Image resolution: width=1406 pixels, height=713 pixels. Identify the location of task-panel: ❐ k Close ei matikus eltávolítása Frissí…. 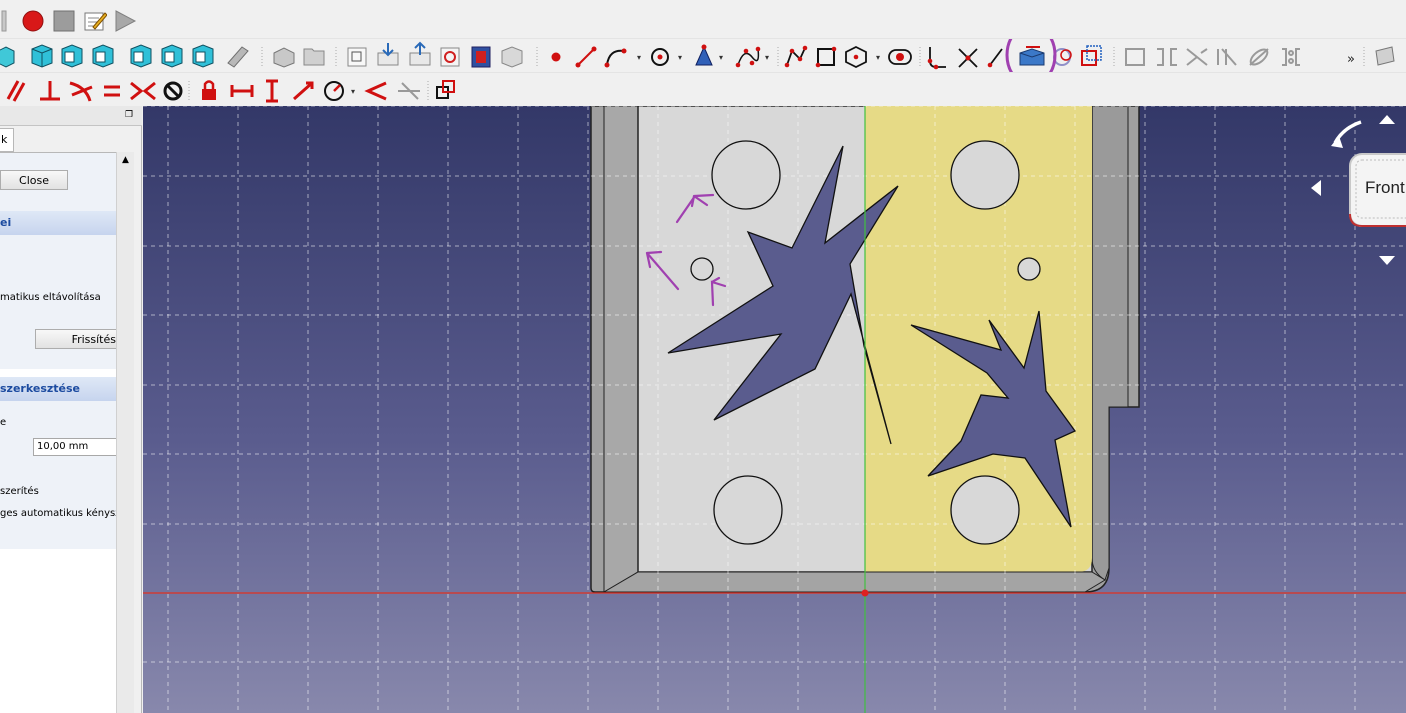
(71, 409).